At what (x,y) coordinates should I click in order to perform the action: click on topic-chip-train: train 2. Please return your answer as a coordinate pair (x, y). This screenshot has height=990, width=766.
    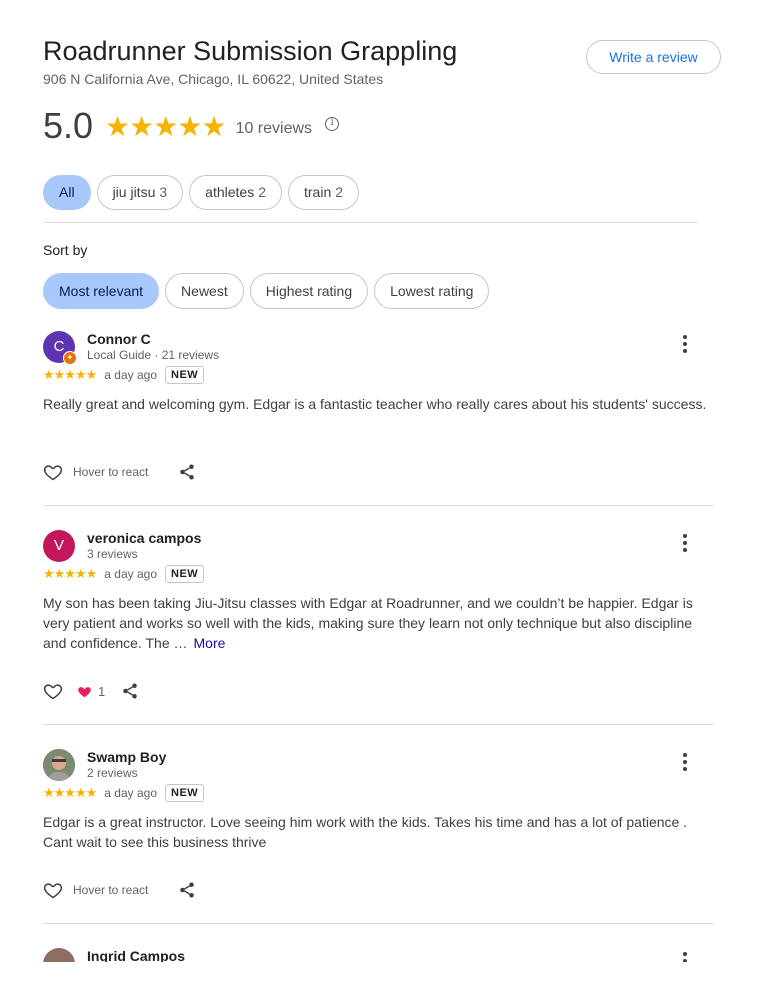
    Looking at the image, I should click on (324, 192).